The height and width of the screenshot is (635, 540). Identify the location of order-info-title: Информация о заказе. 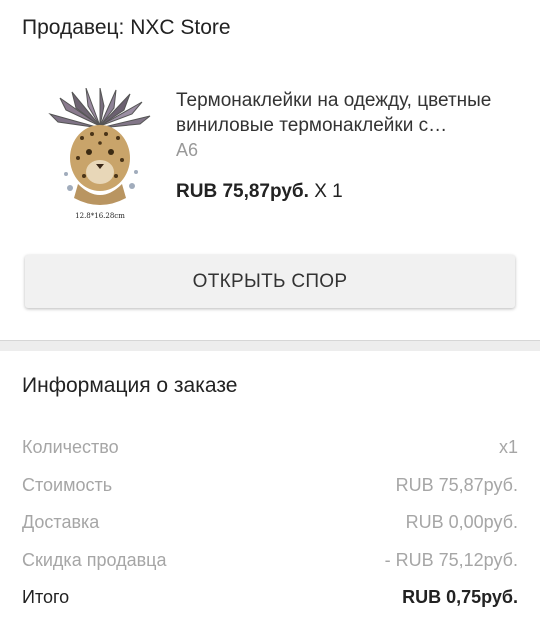
(130, 385).